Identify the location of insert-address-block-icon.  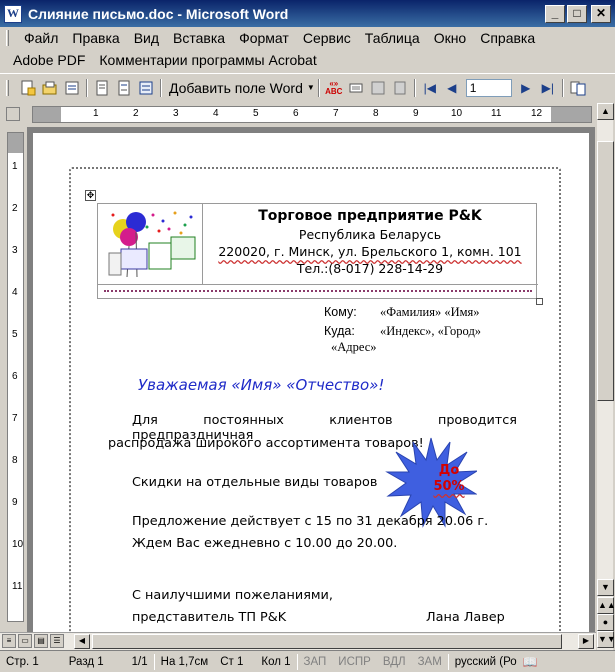
(102, 88).